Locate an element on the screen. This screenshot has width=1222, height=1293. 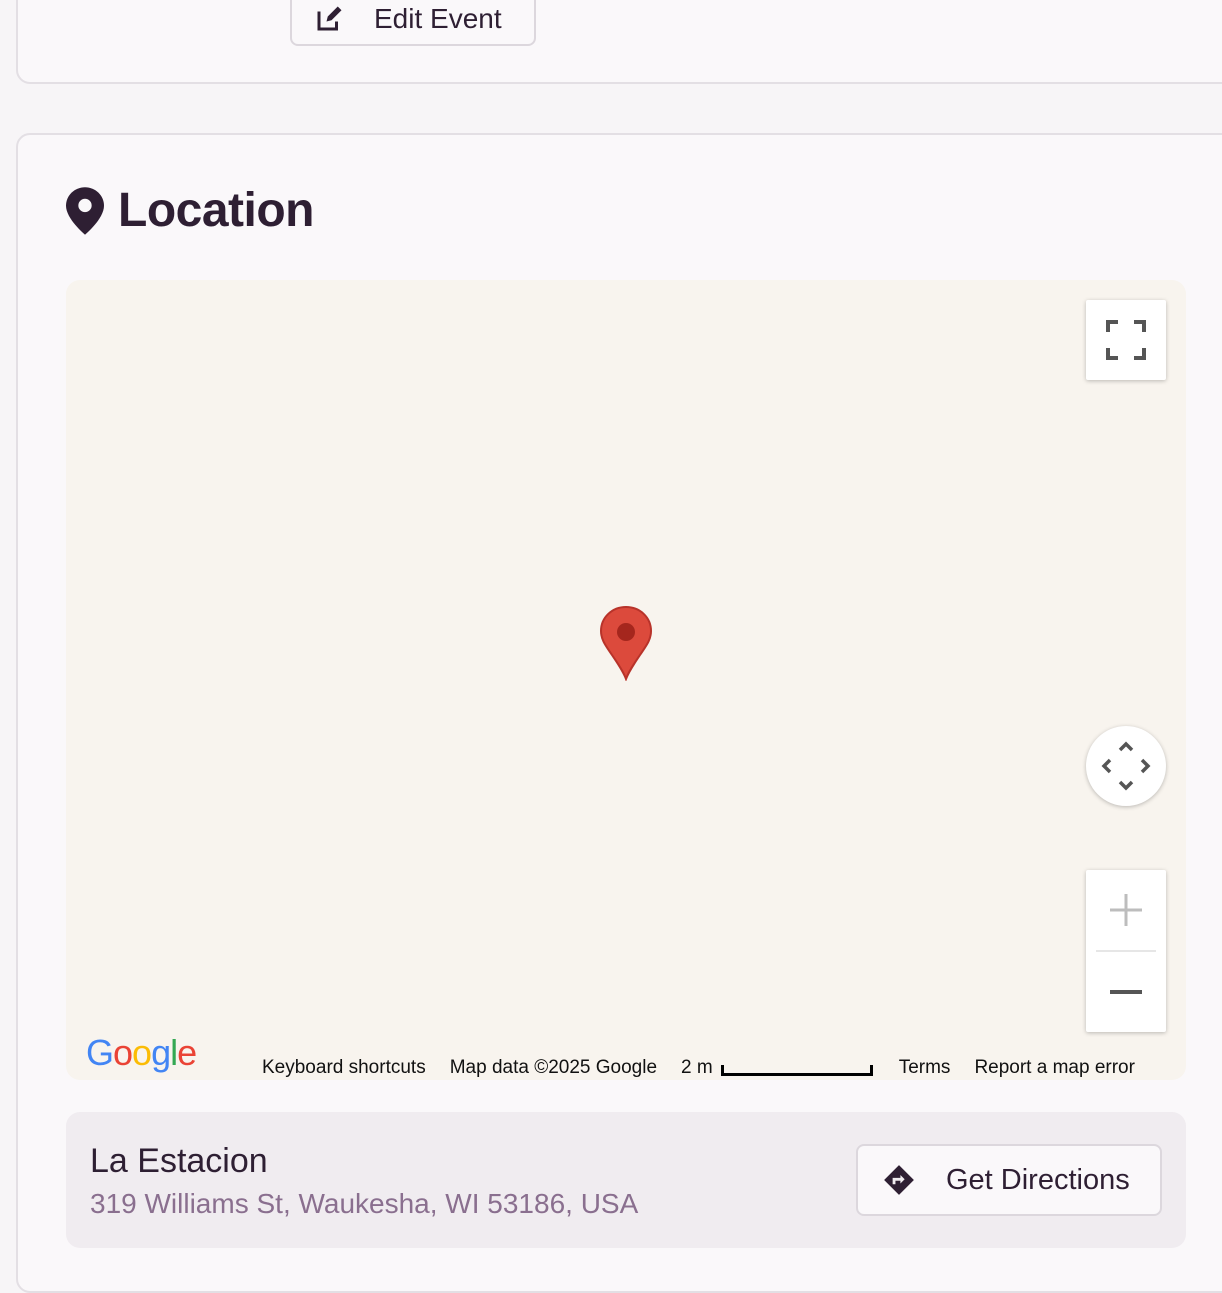
location-marker is located at coordinates (626, 645).